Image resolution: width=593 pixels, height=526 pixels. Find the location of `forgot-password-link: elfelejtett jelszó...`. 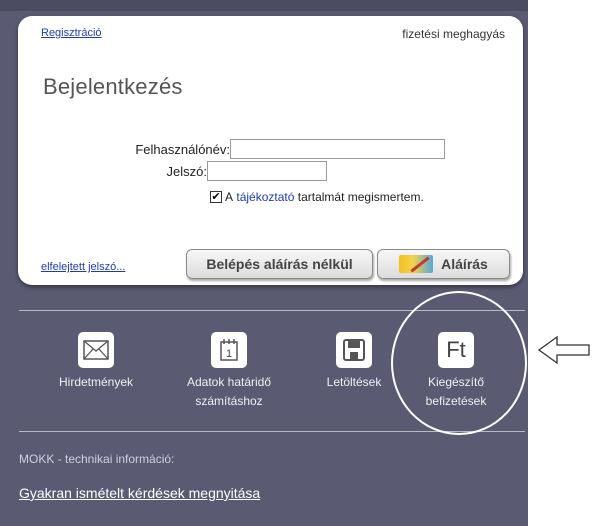

forgot-password-link: elfelejtett jelszó... is located at coordinates (83, 267).